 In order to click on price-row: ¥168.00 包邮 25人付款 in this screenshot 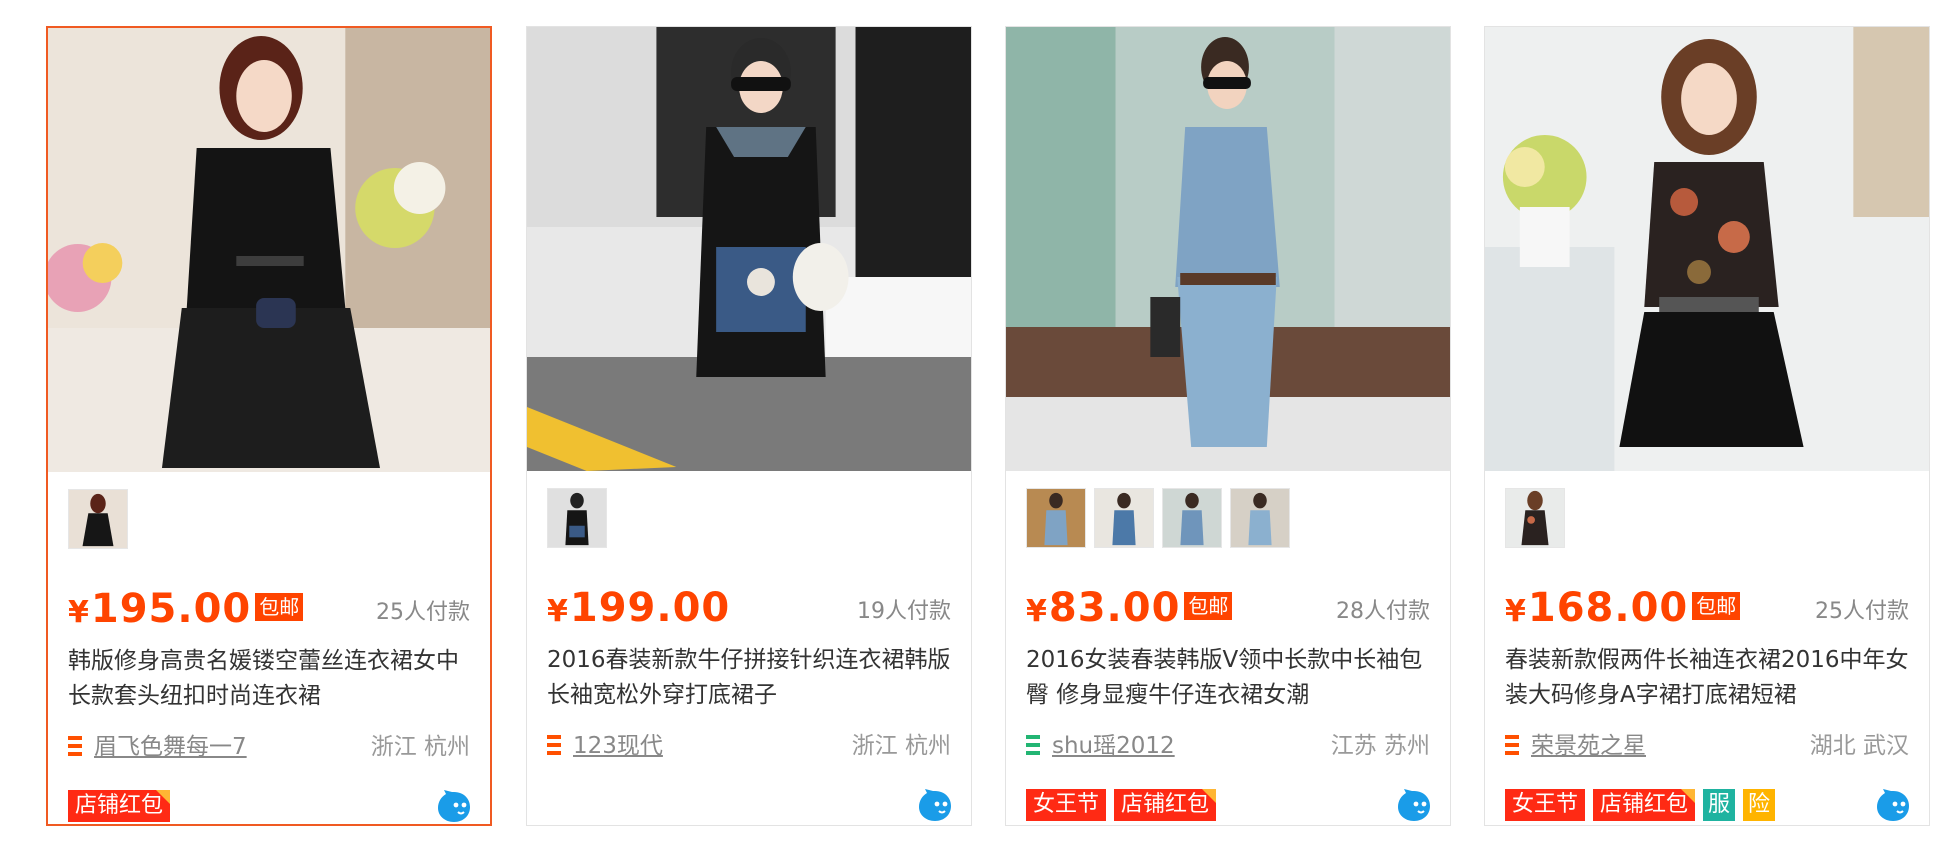, I will do `click(1707, 610)`.